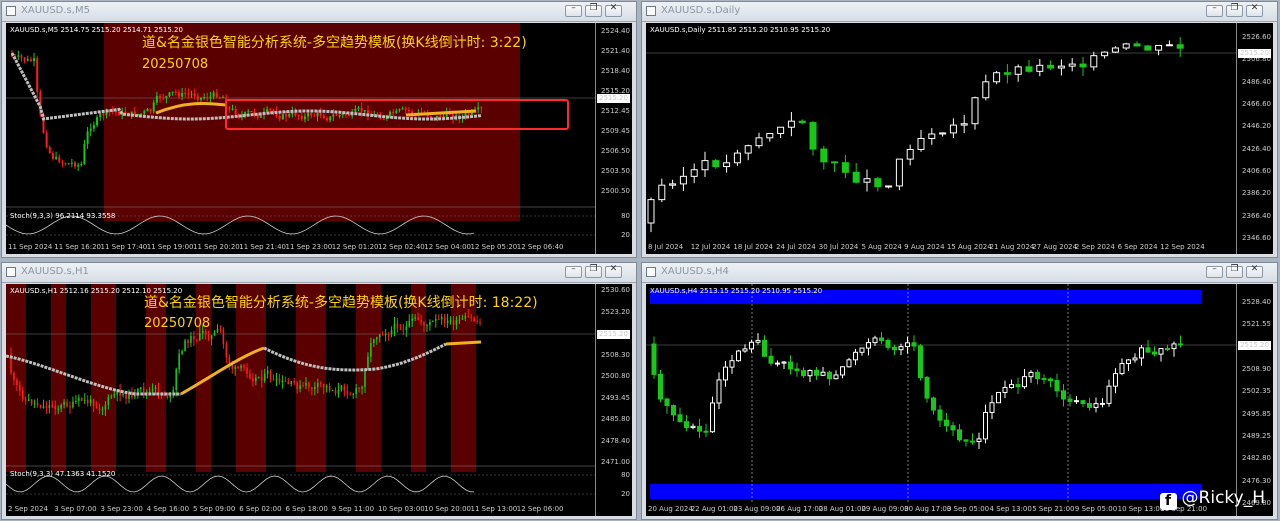 The image size is (1280, 521). I want to click on time-scale-label: 30 Jul 2024, so click(838, 247).